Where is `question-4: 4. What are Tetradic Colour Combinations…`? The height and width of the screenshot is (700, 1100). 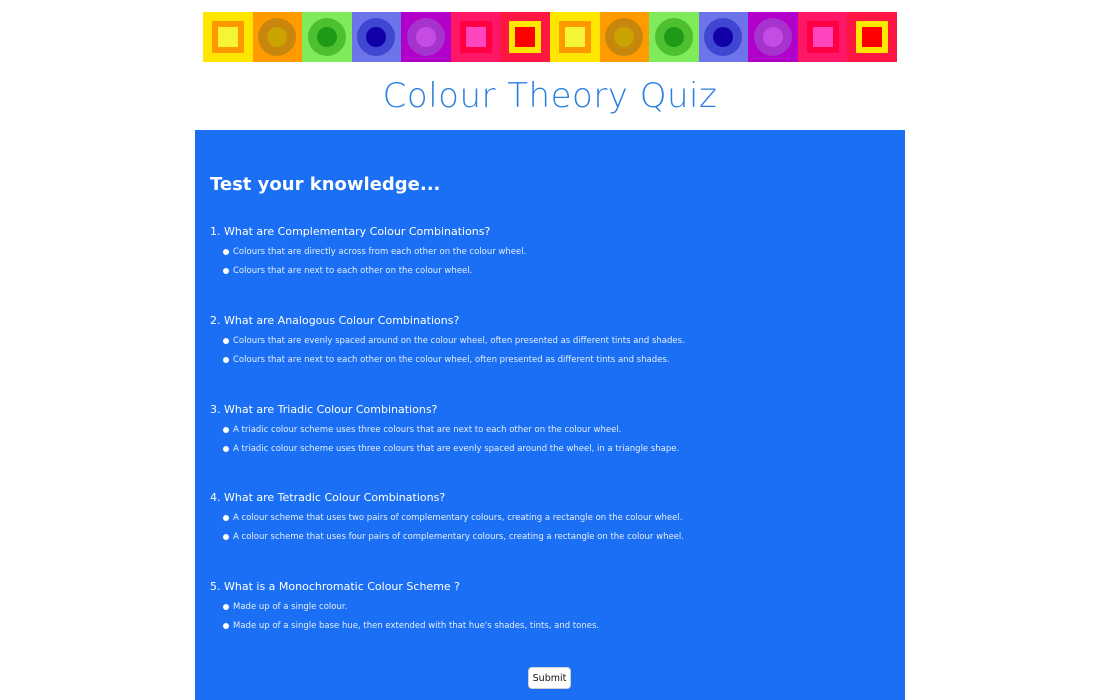
question-4: 4. What are Tetradic Colour Combinations… is located at coordinates (550, 517).